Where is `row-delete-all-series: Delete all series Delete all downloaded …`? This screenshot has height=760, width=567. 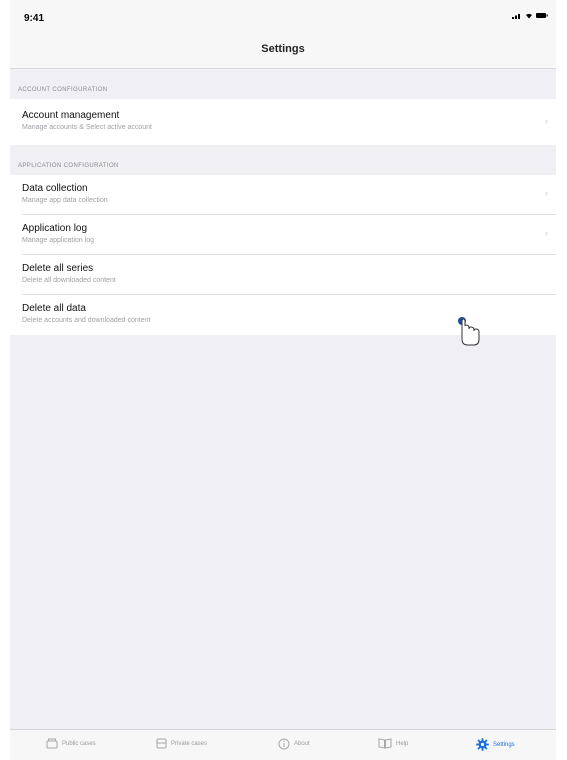 row-delete-all-series: Delete all series Delete all downloaded … is located at coordinates (283, 275).